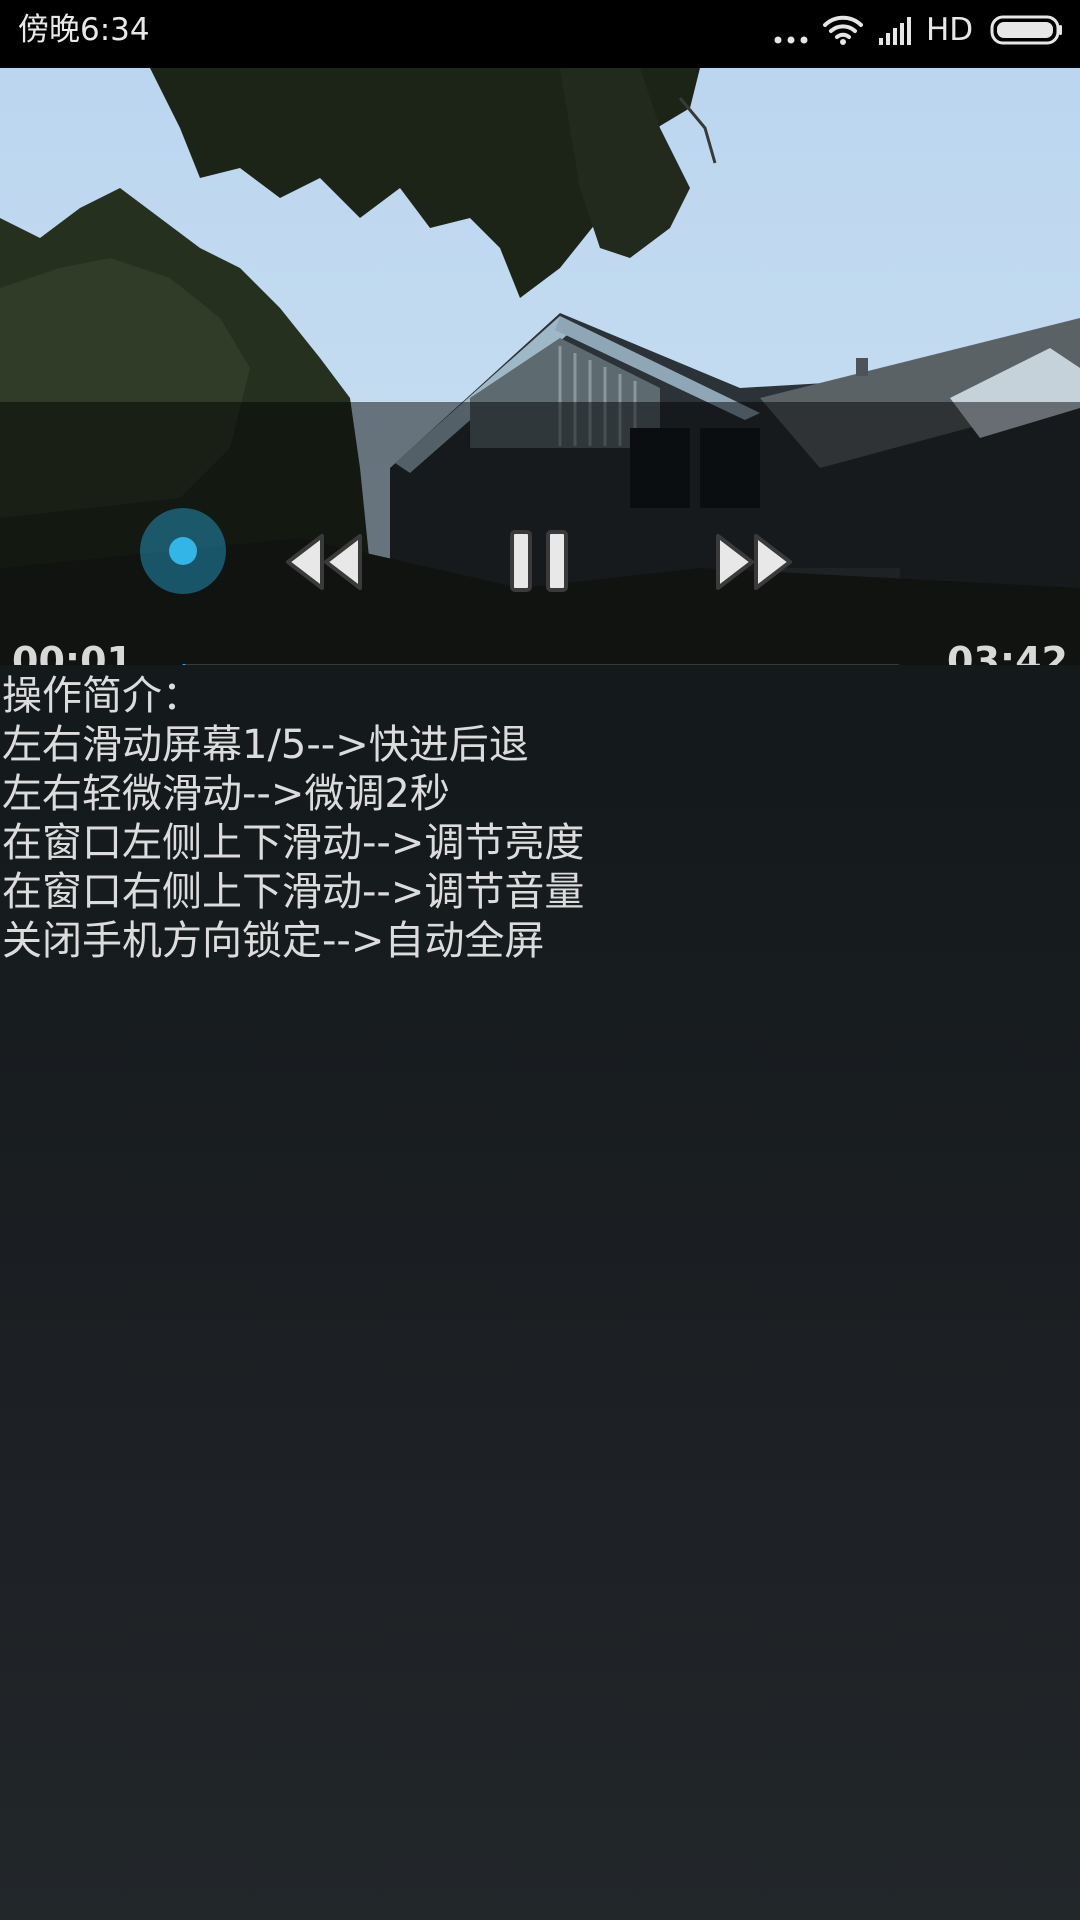 This screenshot has width=1080, height=1920. Describe the element at coordinates (273, 941) in the screenshot. I see `instruction-line: 关闭手机方向锁定-->自动全屏` at that location.